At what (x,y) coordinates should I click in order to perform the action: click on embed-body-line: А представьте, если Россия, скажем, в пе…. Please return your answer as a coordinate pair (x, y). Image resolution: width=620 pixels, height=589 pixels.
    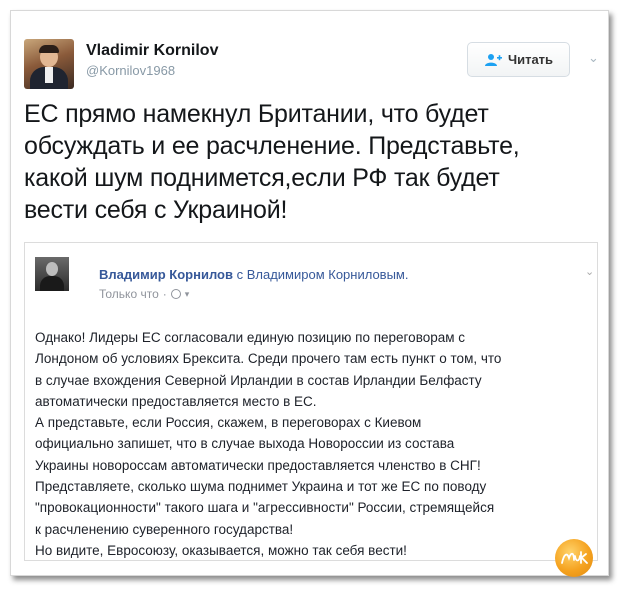
    Looking at the image, I should click on (228, 423).